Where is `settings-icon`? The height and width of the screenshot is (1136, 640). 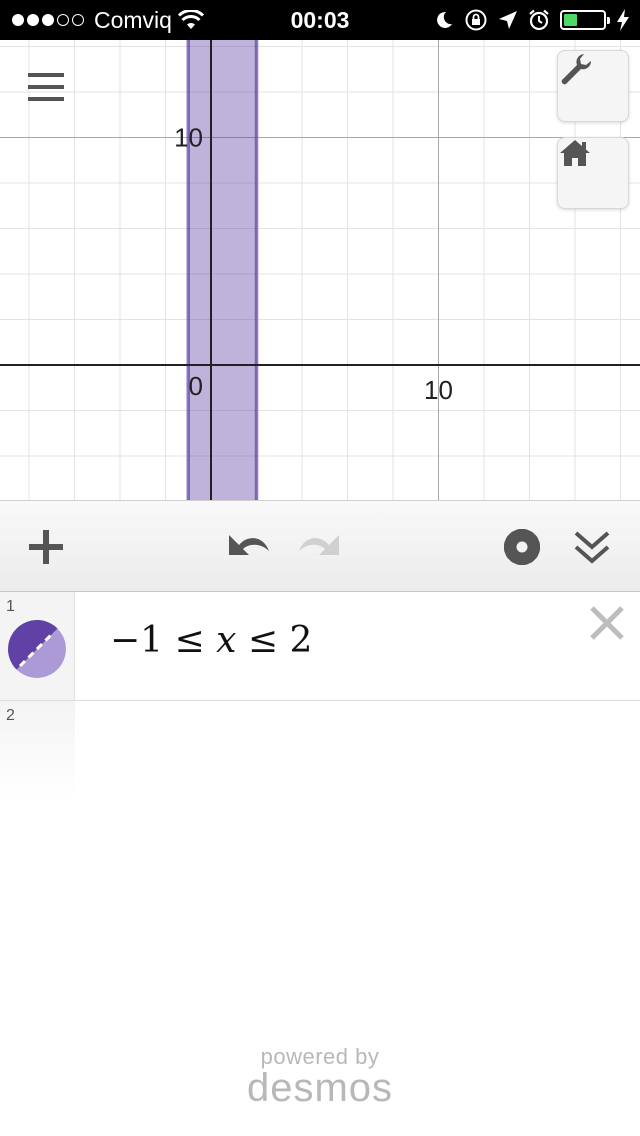 settings-icon is located at coordinates (522, 547).